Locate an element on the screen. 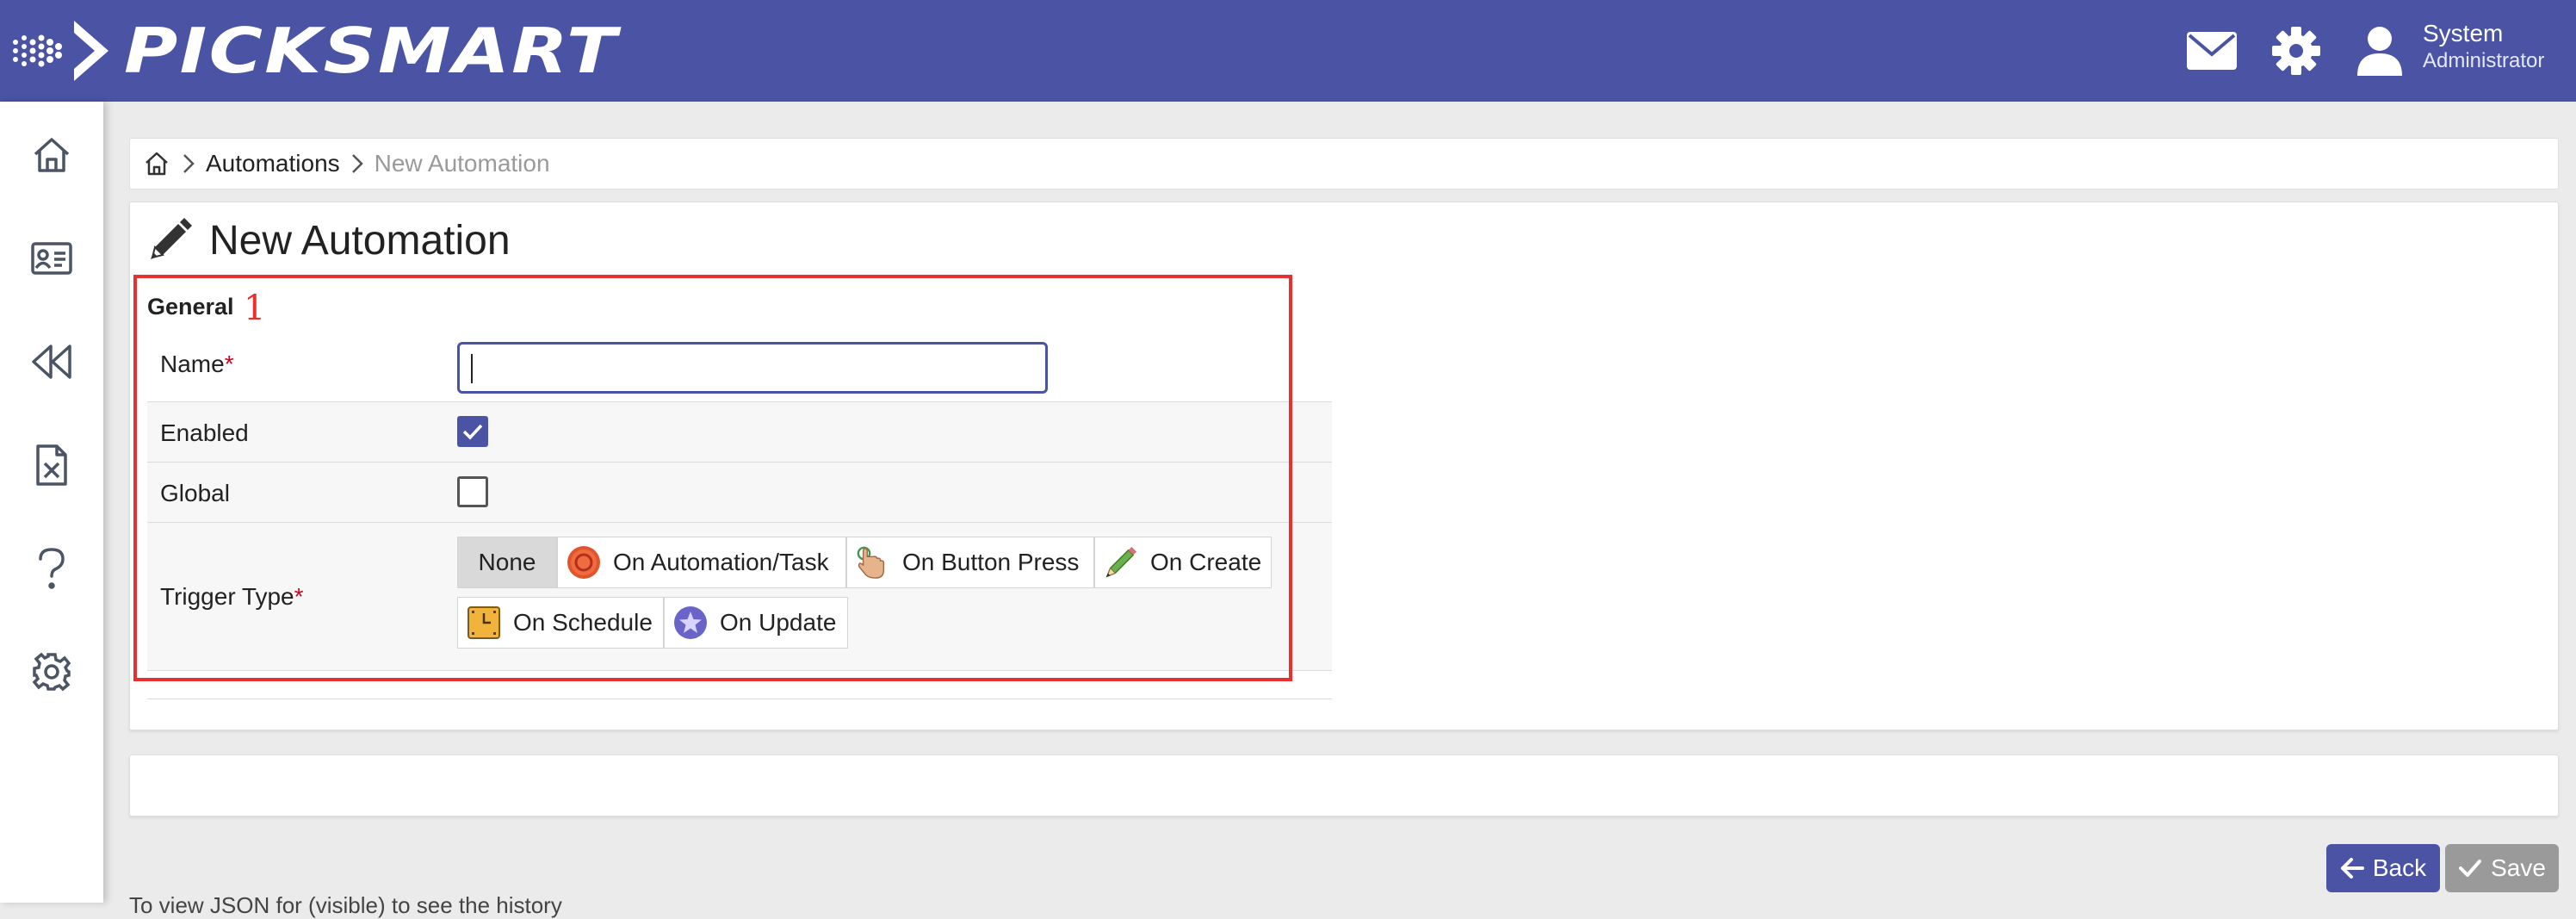  sidebar-item-history is located at coordinates (52, 361).